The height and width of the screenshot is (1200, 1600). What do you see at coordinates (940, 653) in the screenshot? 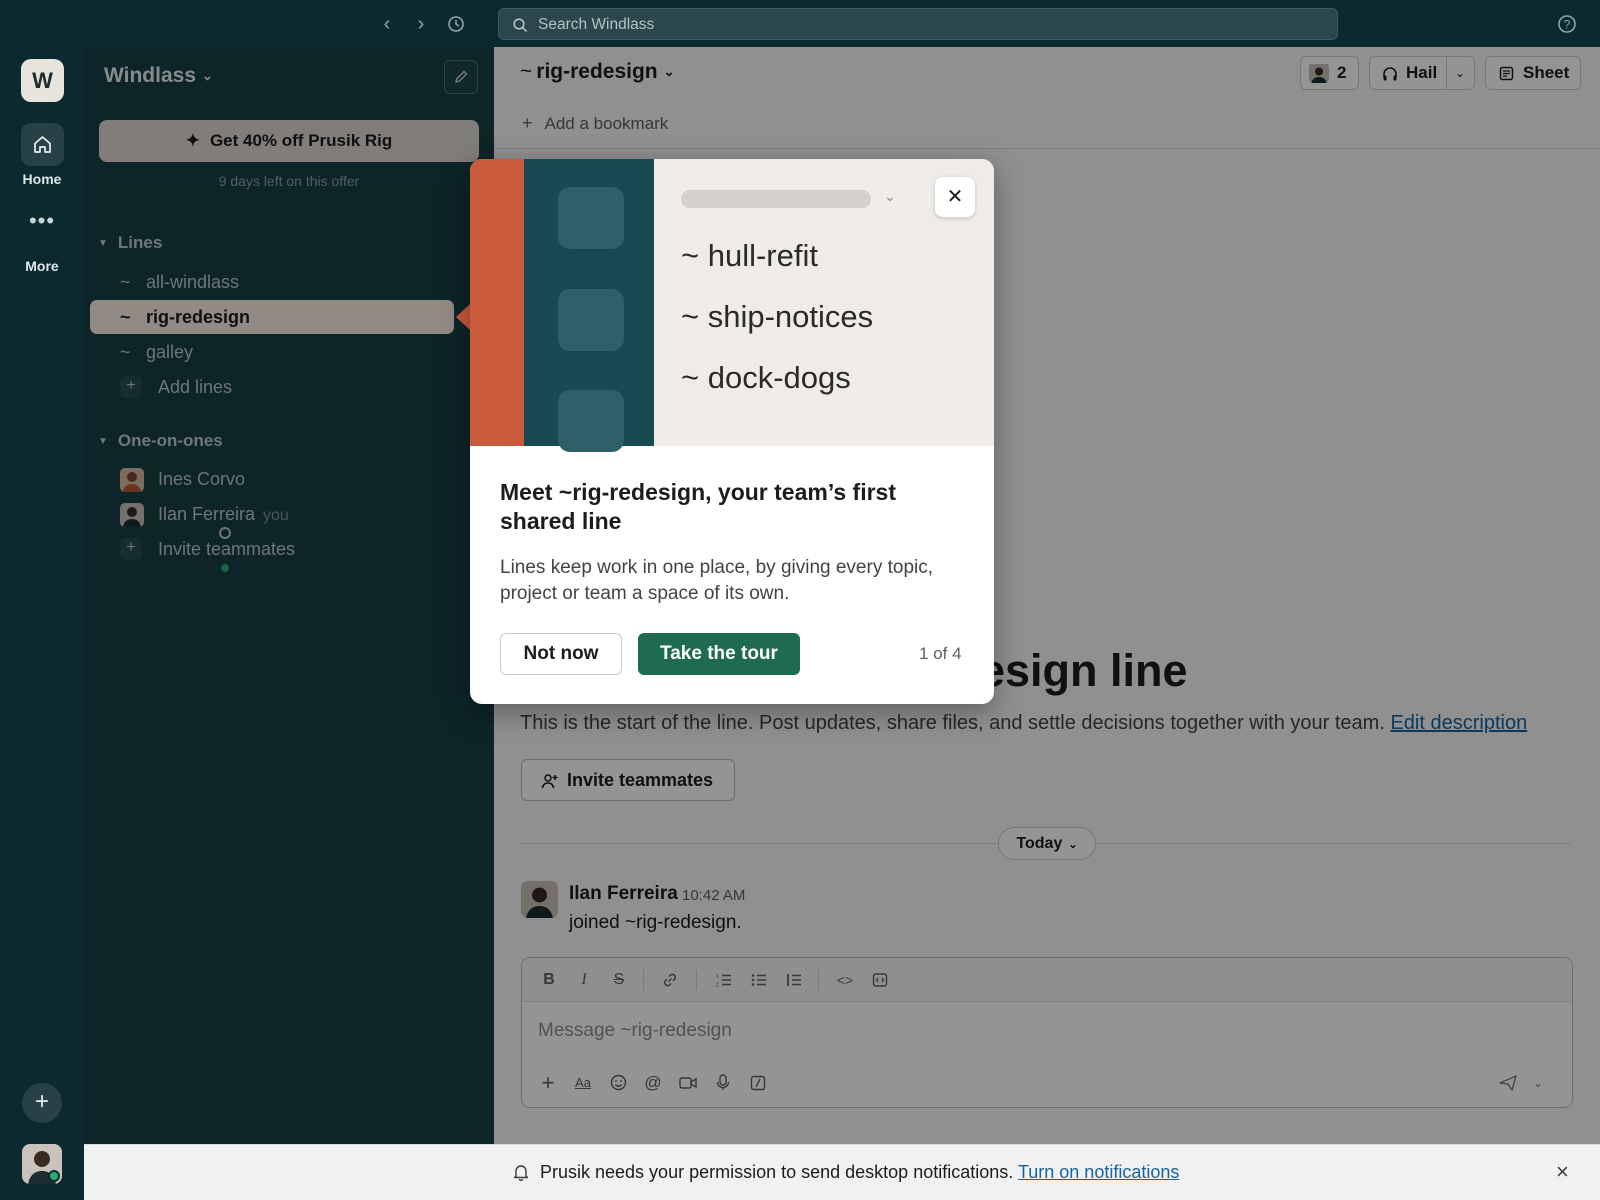
I see `step-counter: 1 of 4` at bounding box center [940, 653].